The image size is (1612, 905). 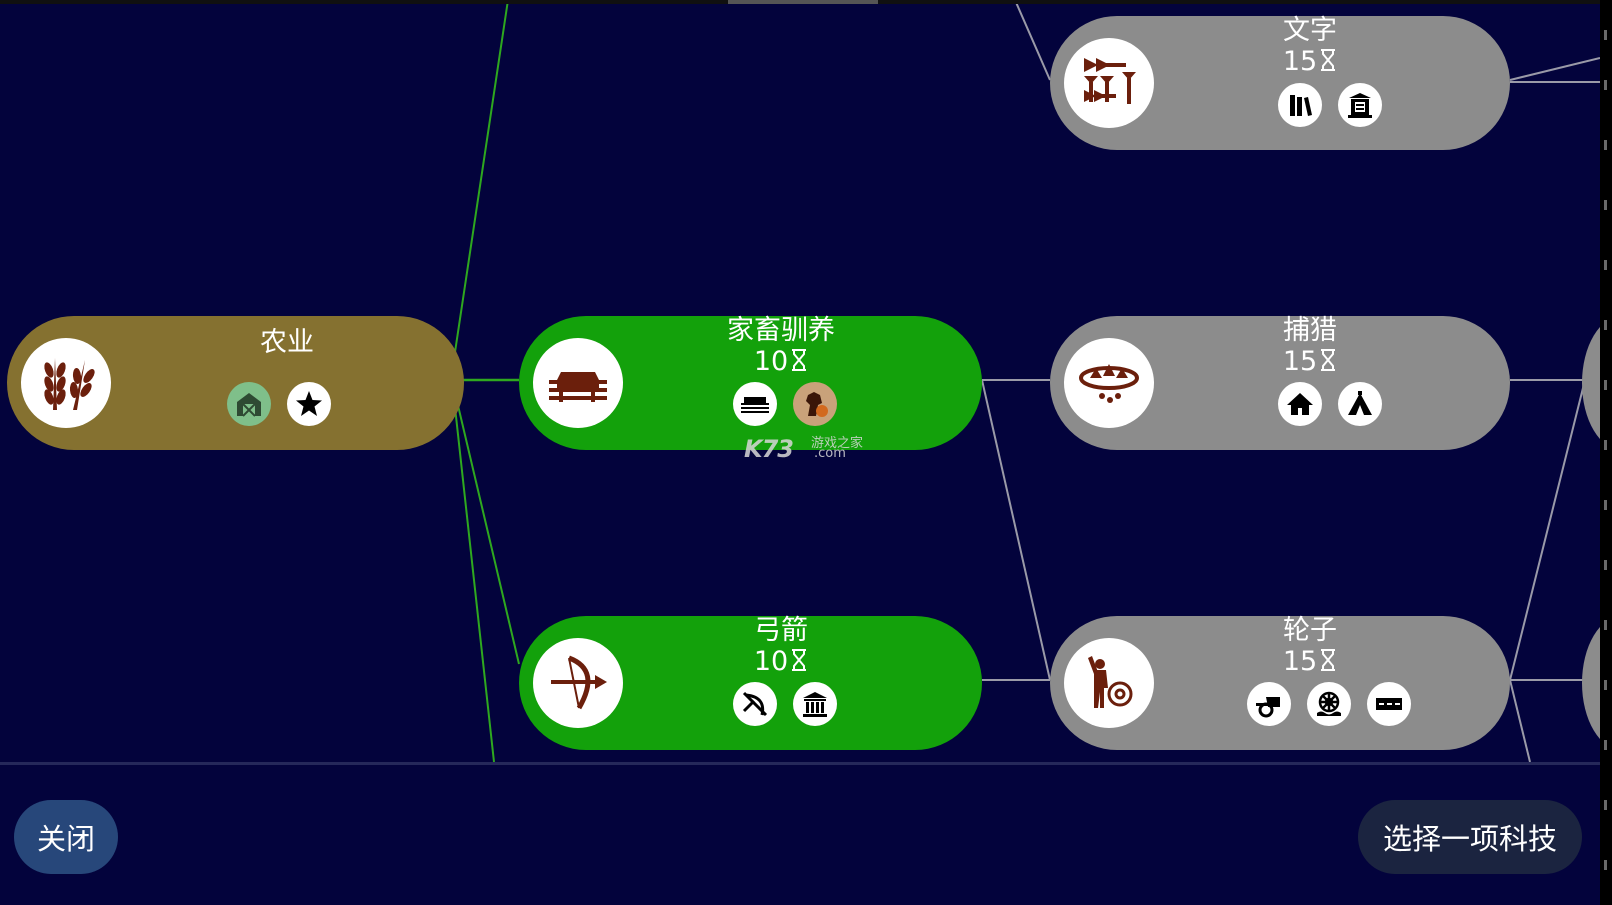 I want to click on bow-icon, so click(x=578, y=683).